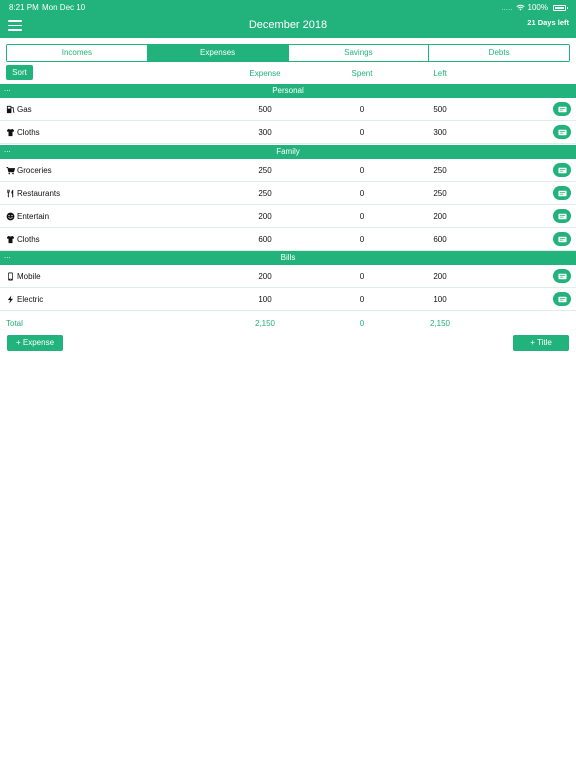 The image size is (576, 768). Describe the element at coordinates (29, 276) in the screenshot. I see `row-name: Mobile` at that location.